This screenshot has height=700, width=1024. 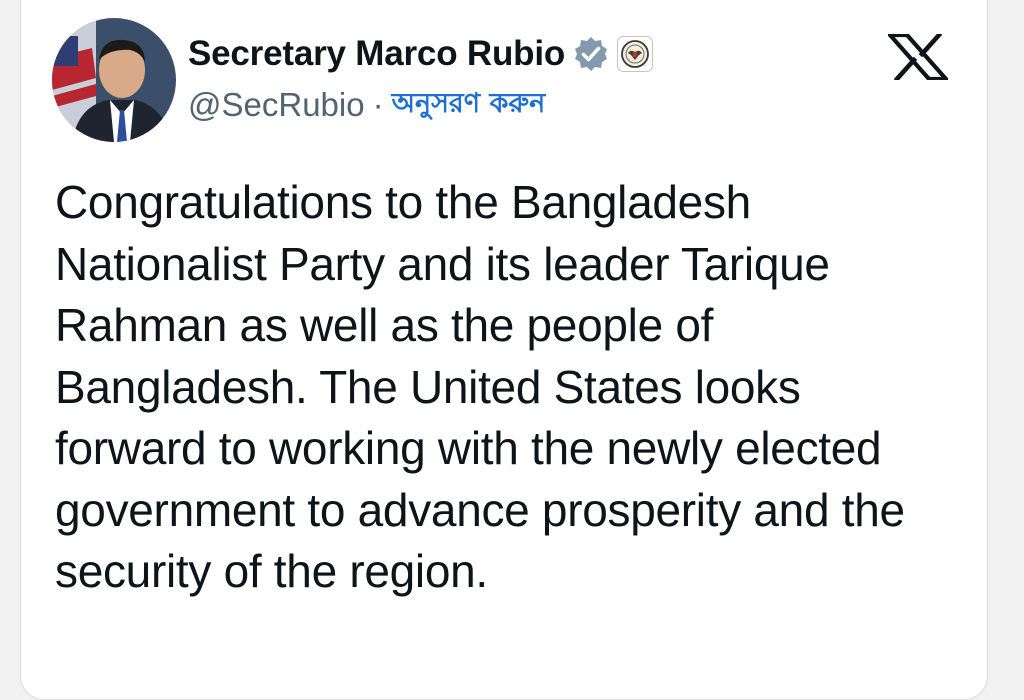 I want to click on author-handle-row: @SecRubio · অনুসরণ করুন, so click(x=366, y=105).